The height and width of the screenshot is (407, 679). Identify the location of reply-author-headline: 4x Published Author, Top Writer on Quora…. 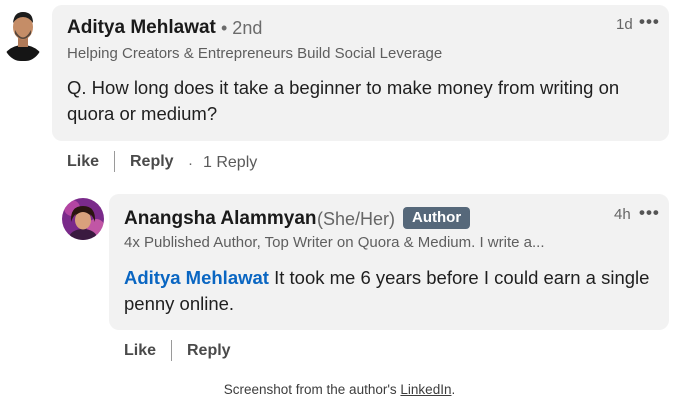
(334, 242).